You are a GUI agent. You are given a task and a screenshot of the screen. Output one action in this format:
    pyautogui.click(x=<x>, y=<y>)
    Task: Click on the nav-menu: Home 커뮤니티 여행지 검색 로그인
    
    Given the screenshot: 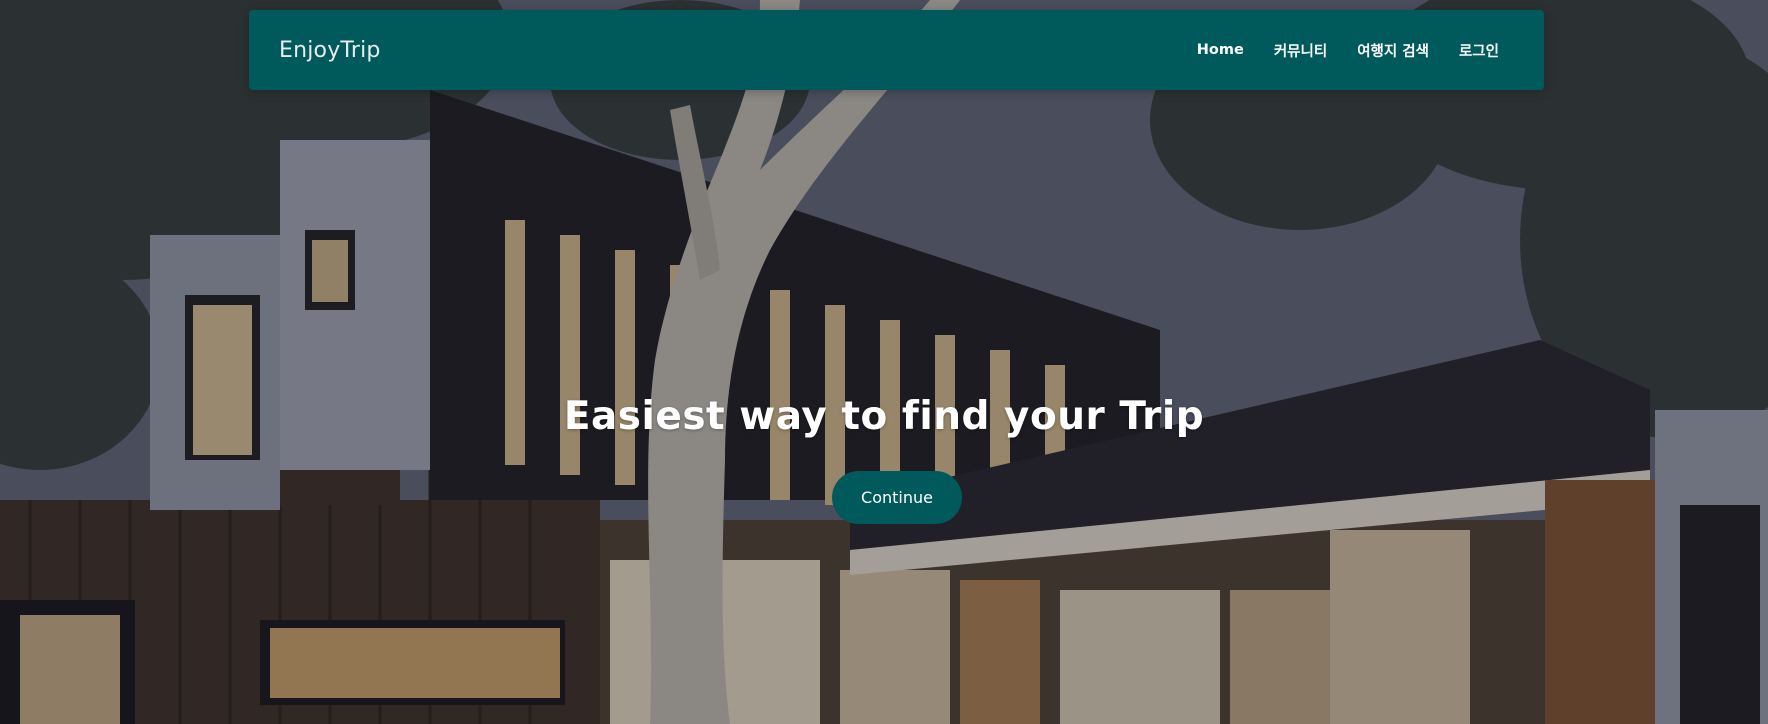 What is the action you would take?
    pyautogui.click(x=1348, y=50)
    